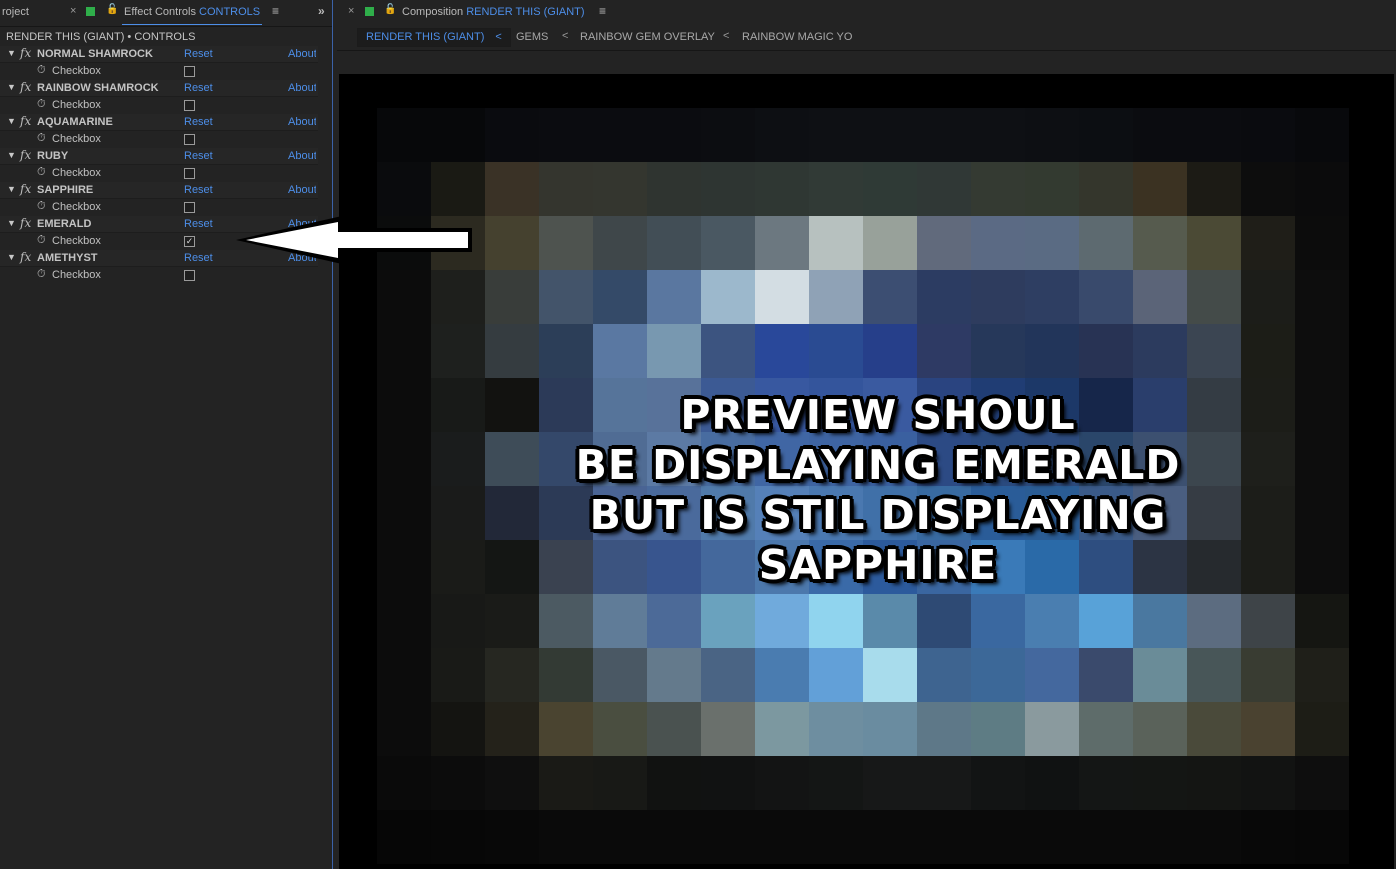 This screenshot has height=869, width=1396. I want to click on project-tab: roject, so click(15, 12).